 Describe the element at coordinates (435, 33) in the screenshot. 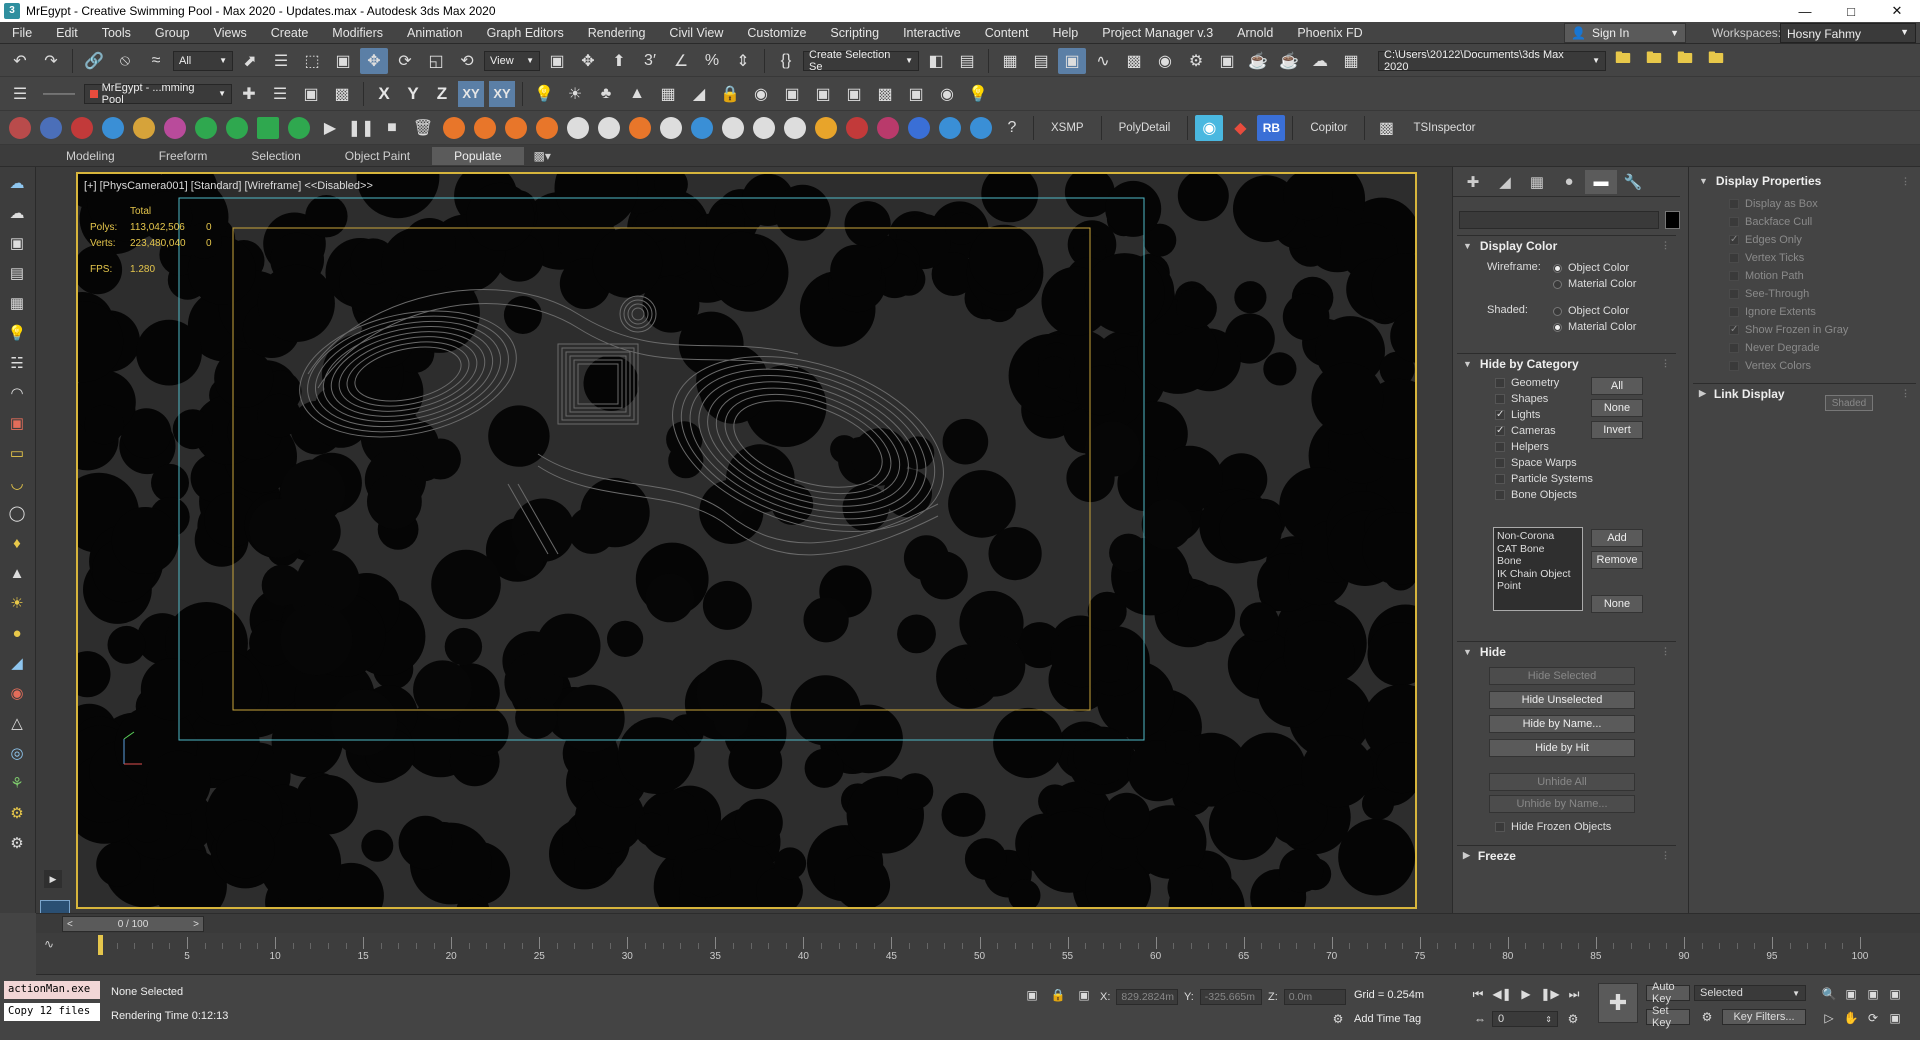

I see `menu-animation: Animation` at that location.